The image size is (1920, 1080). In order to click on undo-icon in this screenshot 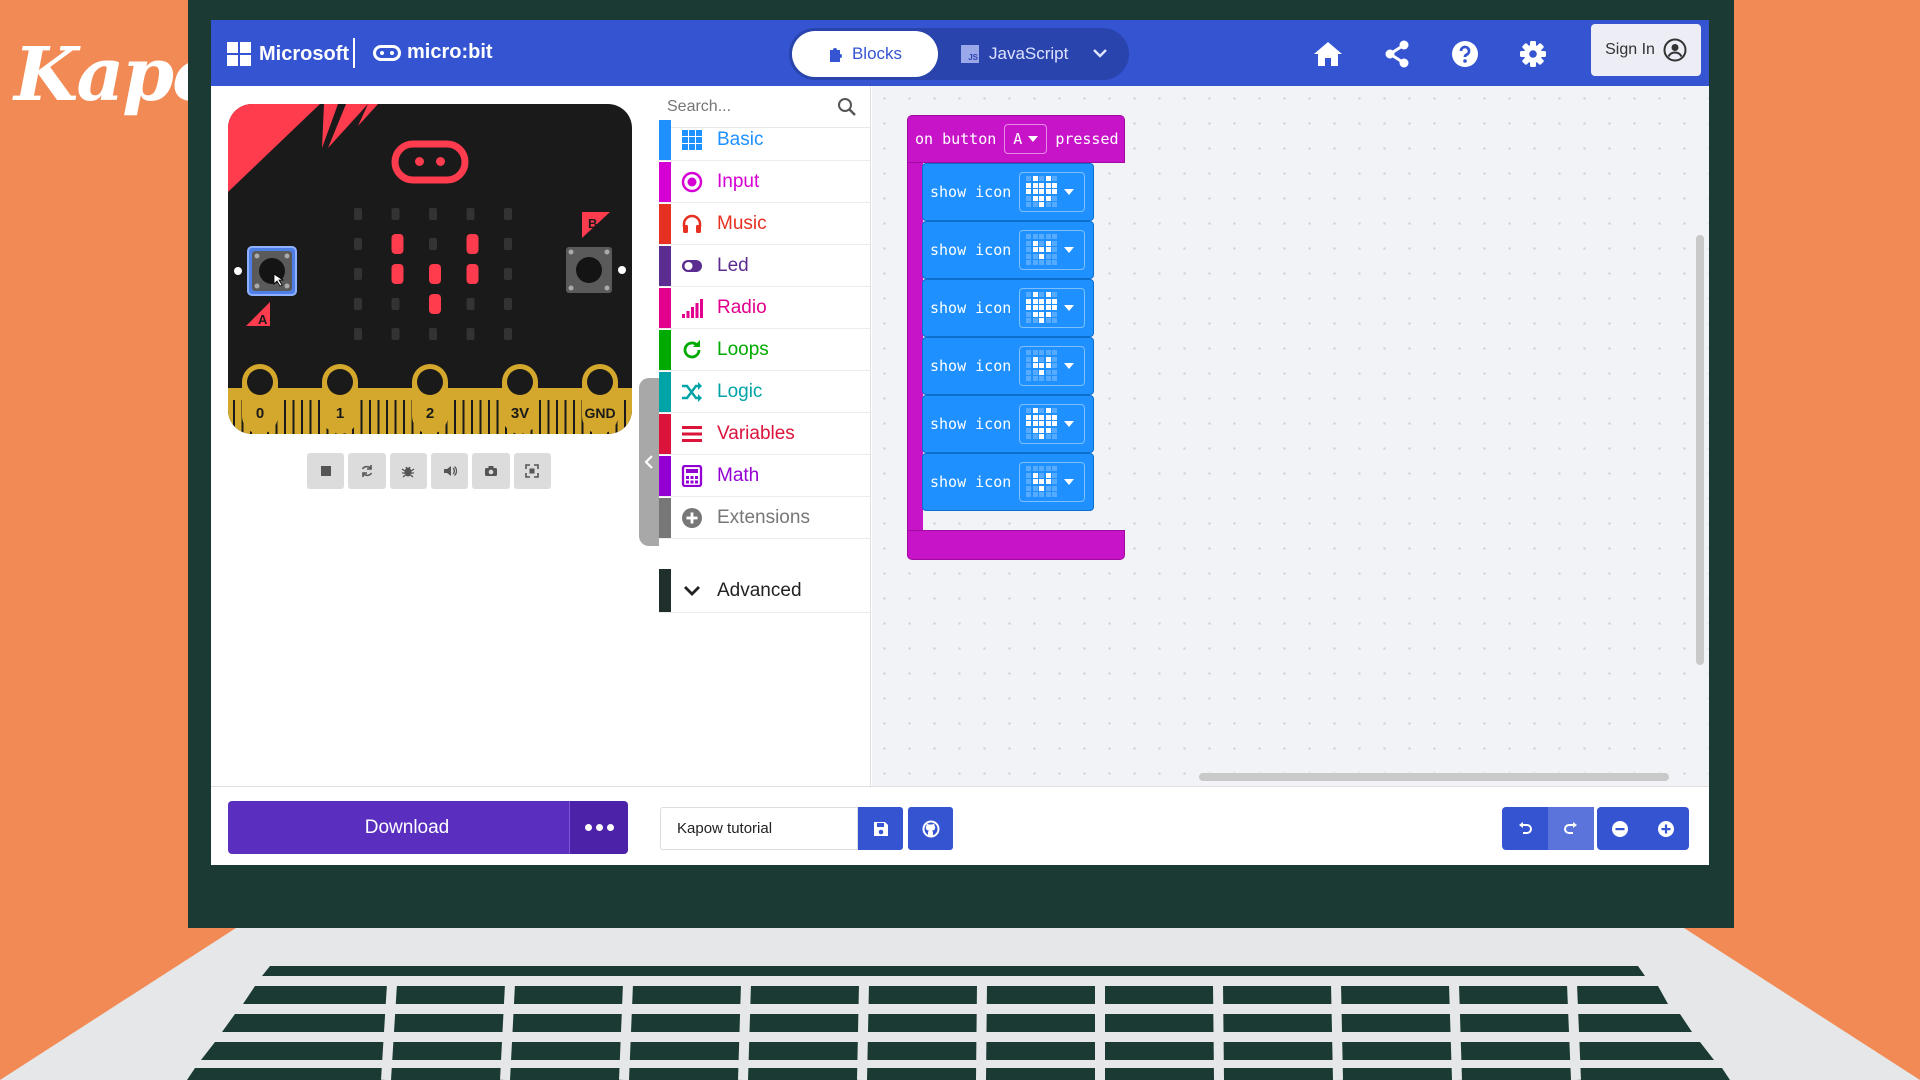, I will do `click(1525, 827)`.